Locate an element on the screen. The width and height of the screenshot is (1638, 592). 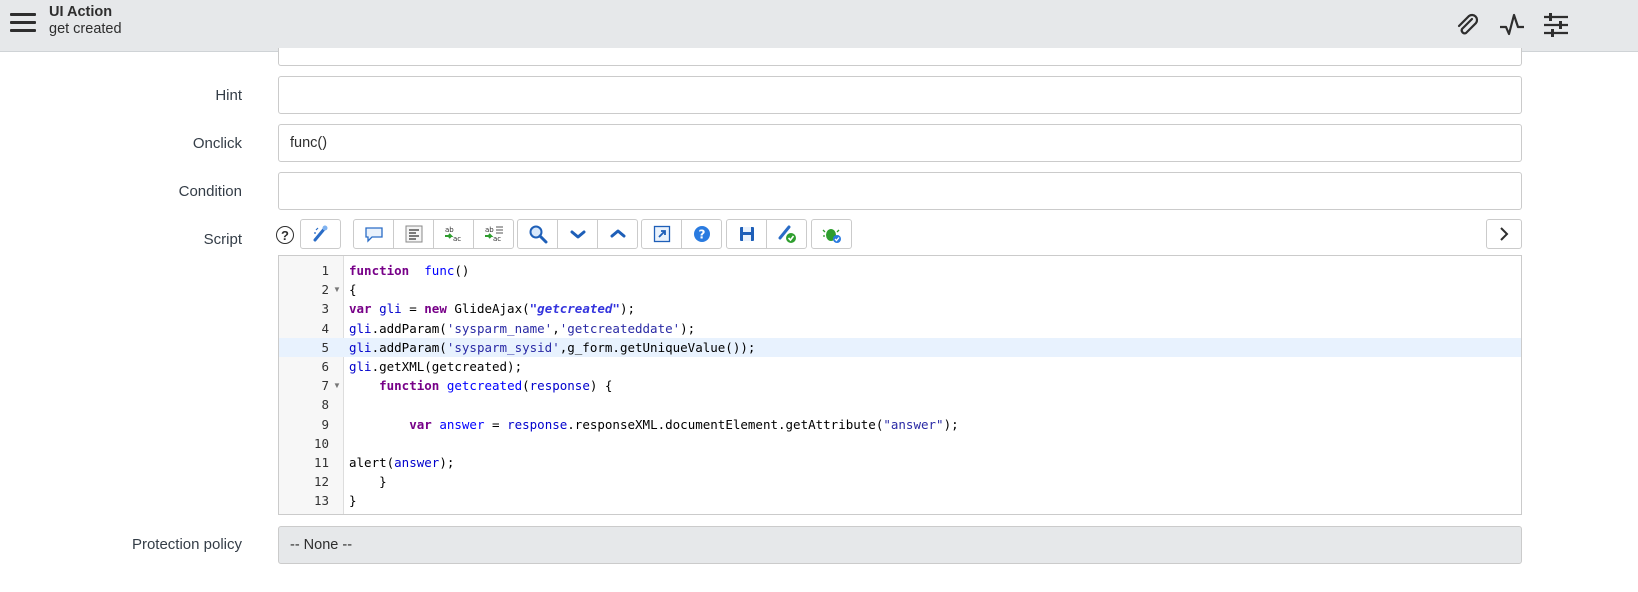
line-number: 4 is located at coordinates (325, 328).